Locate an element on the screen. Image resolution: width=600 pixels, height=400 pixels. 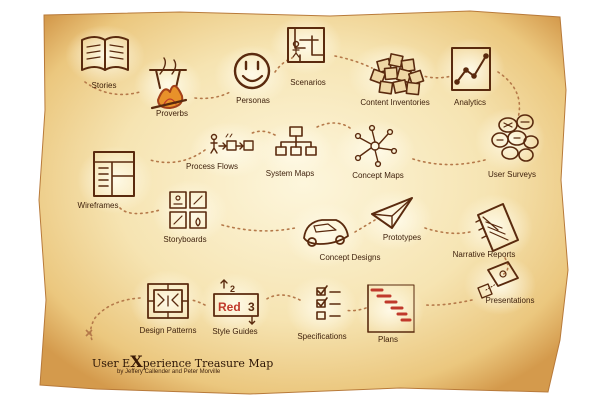
node-label-scenarios: Scenarios is located at coordinates (308, 82).